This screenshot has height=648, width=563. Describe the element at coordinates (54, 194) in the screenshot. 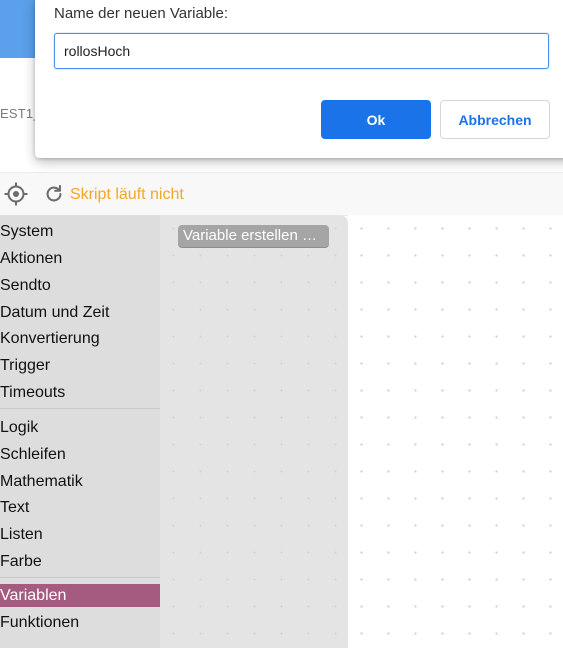

I see `reload-icon` at that location.